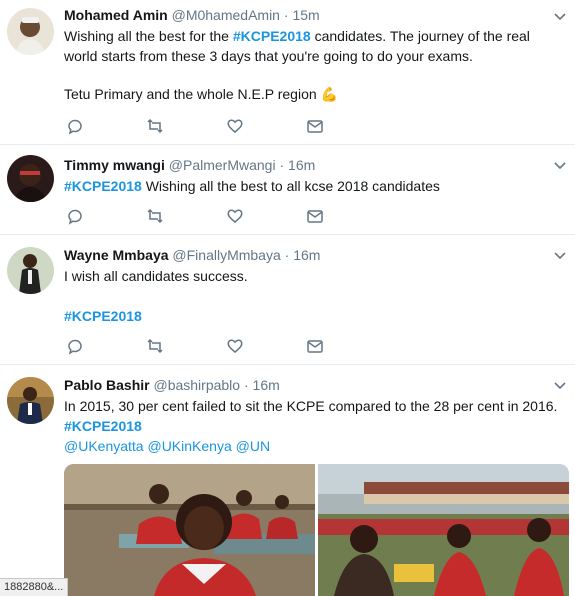 This screenshot has height=596, width=575. Describe the element at coordinates (116, 255) in the screenshot. I see `display-name: Wayne Mmbaya` at that location.